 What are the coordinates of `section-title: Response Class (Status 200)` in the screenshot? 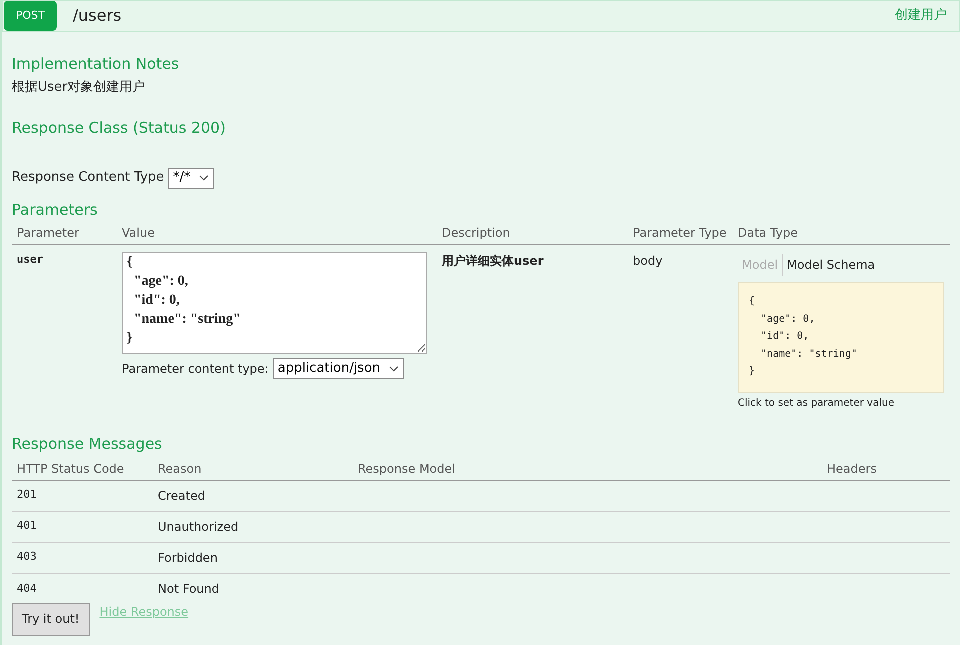 It's located at (119, 128).